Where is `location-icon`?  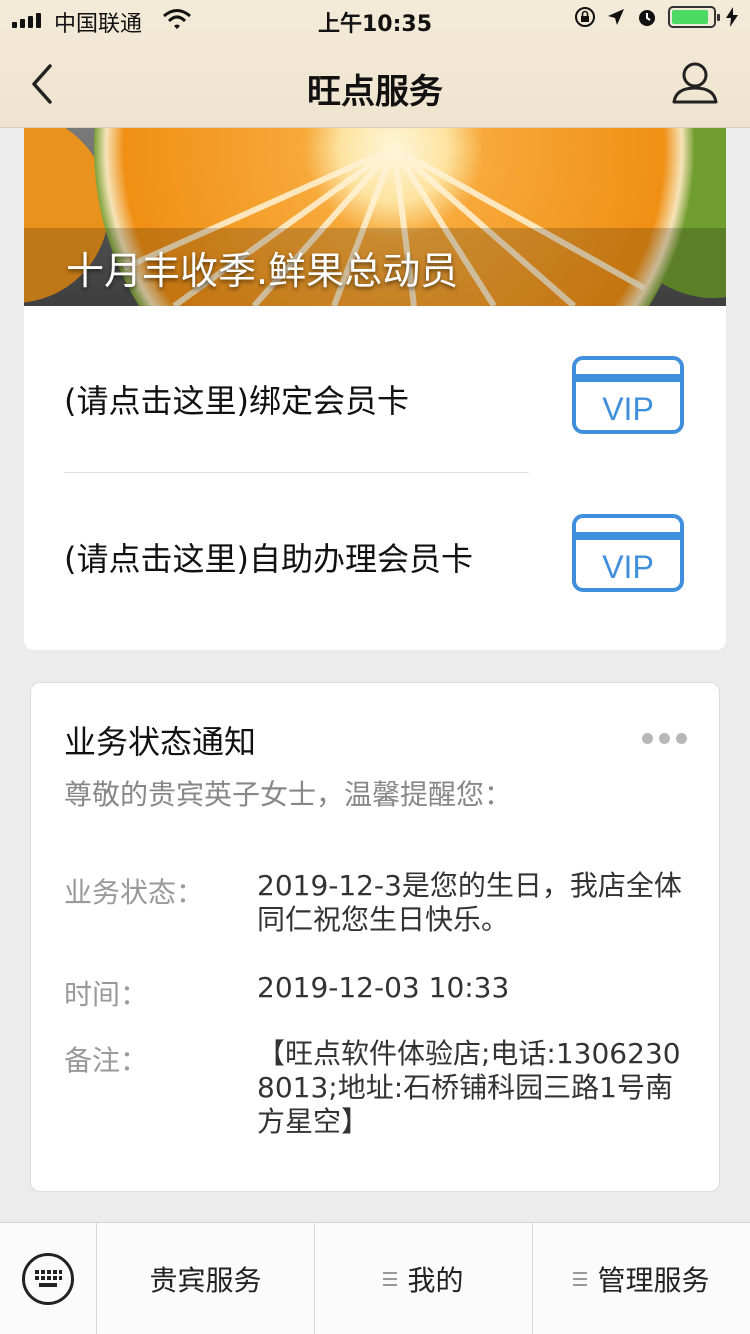
location-icon is located at coordinates (616, 17).